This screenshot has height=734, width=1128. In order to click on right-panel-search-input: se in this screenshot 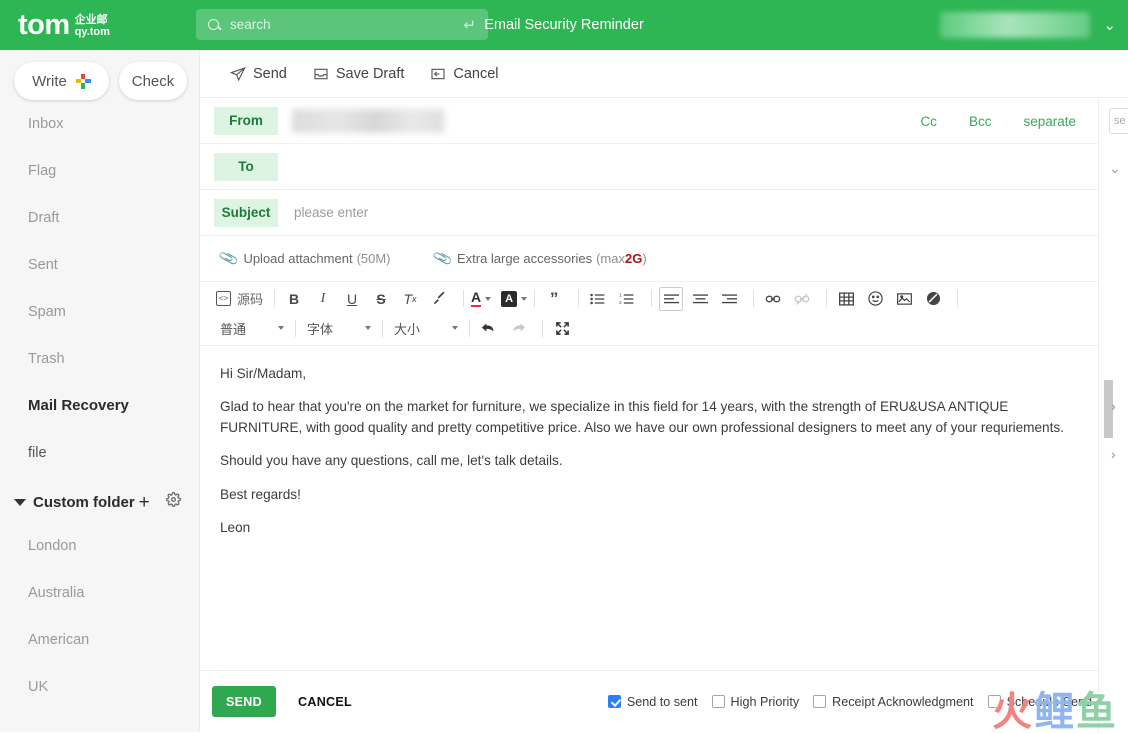, I will do `click(1118, 121)`.